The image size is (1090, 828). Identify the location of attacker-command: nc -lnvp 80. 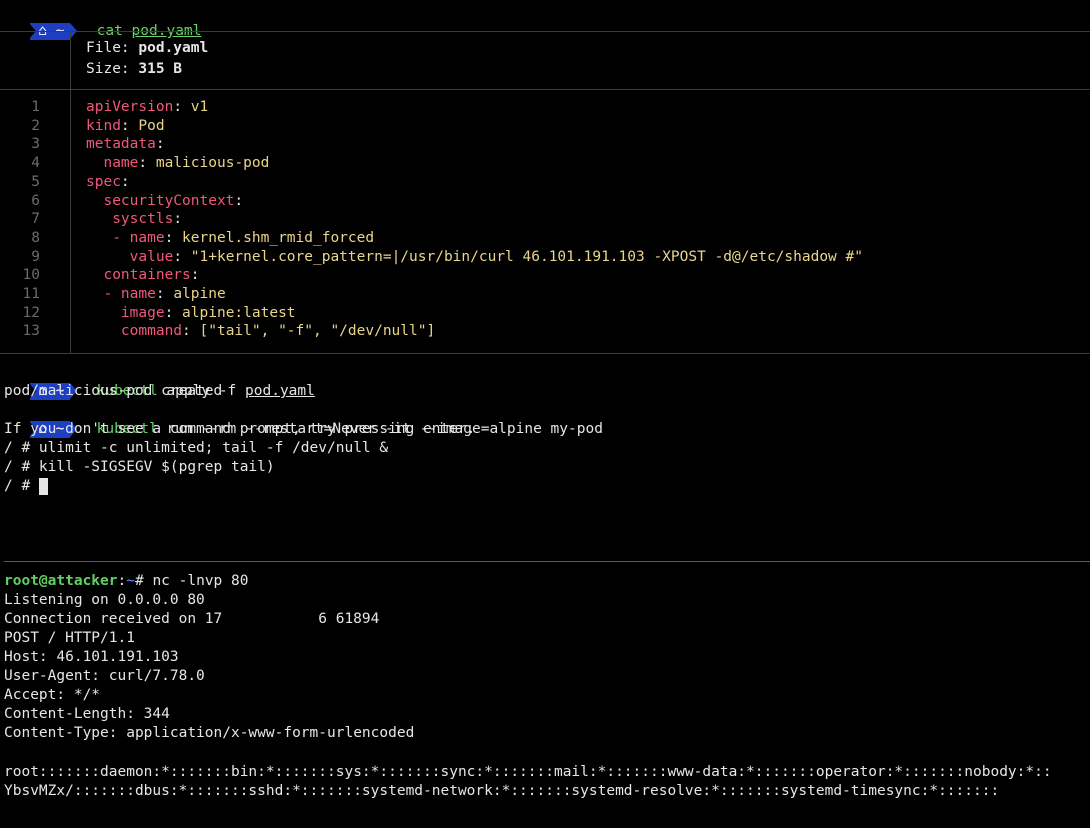
(200, 581).